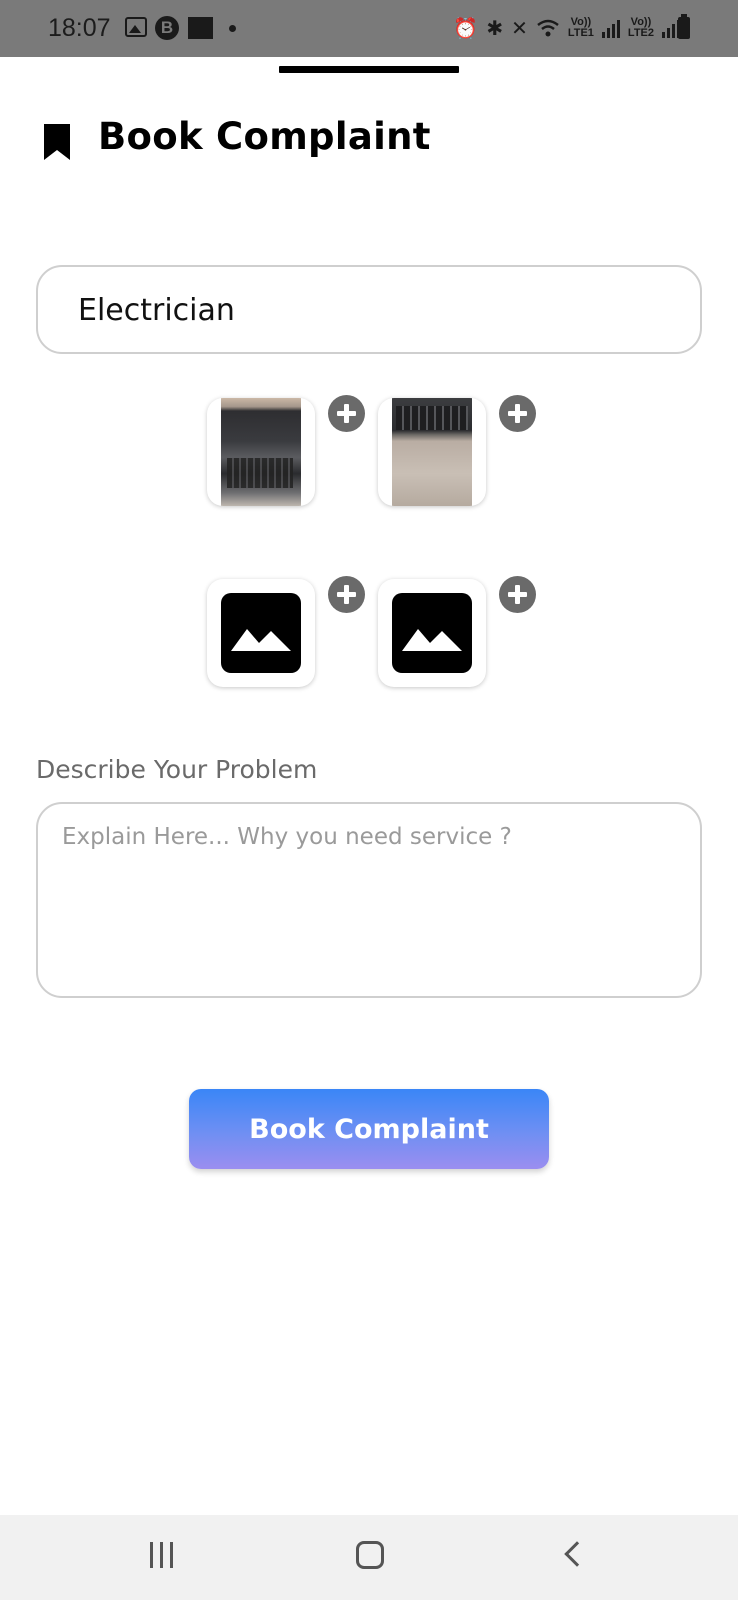  Describe the element at coordinates (136, 27) in the screenshot. I see `gallery-icon` at that location.